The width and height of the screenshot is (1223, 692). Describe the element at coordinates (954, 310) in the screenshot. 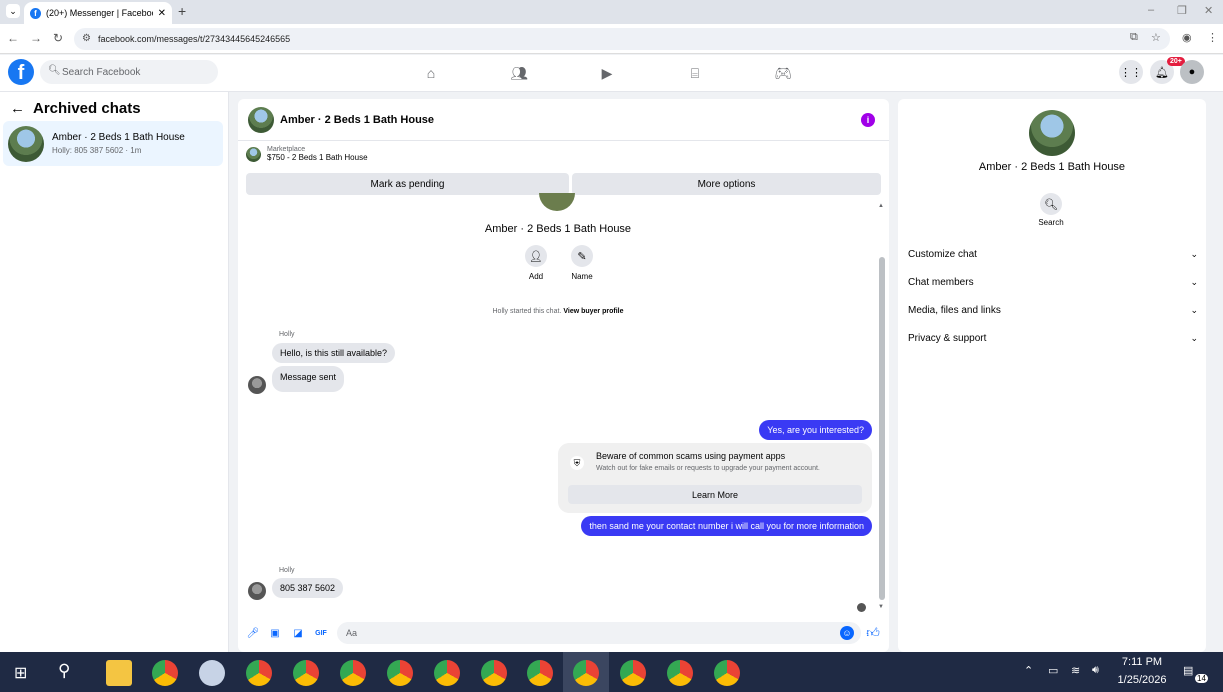

I see `section-label: Media, files and links` at that location.